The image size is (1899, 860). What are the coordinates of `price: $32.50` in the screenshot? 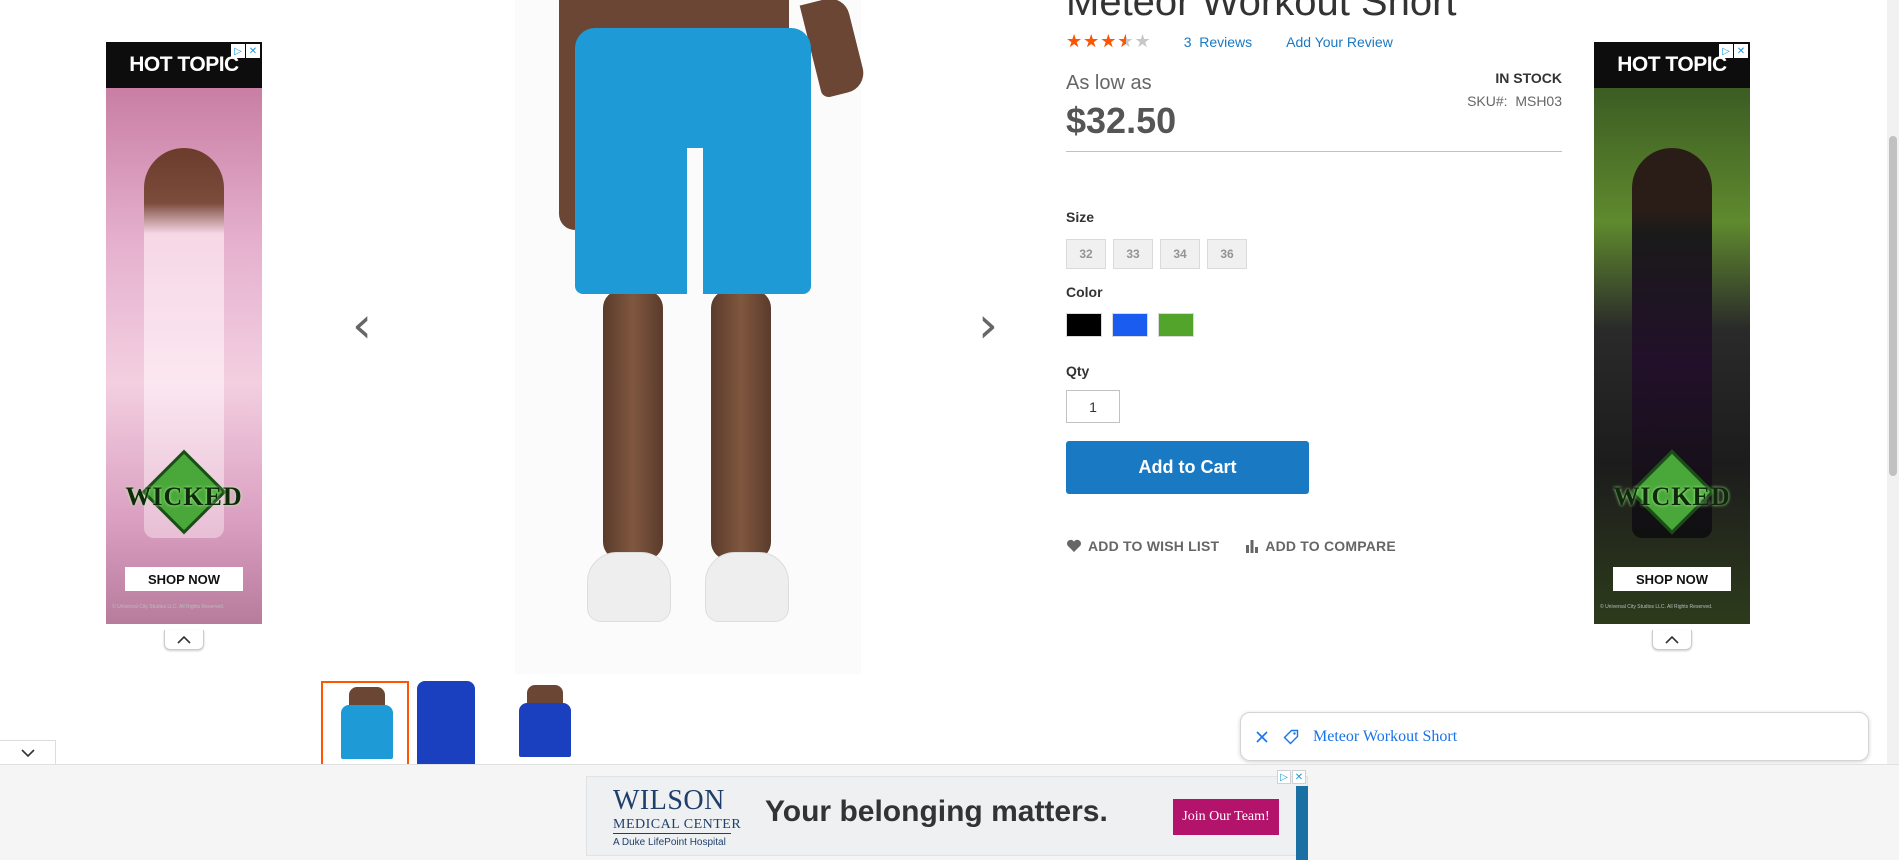 It's located at (1121, 120).